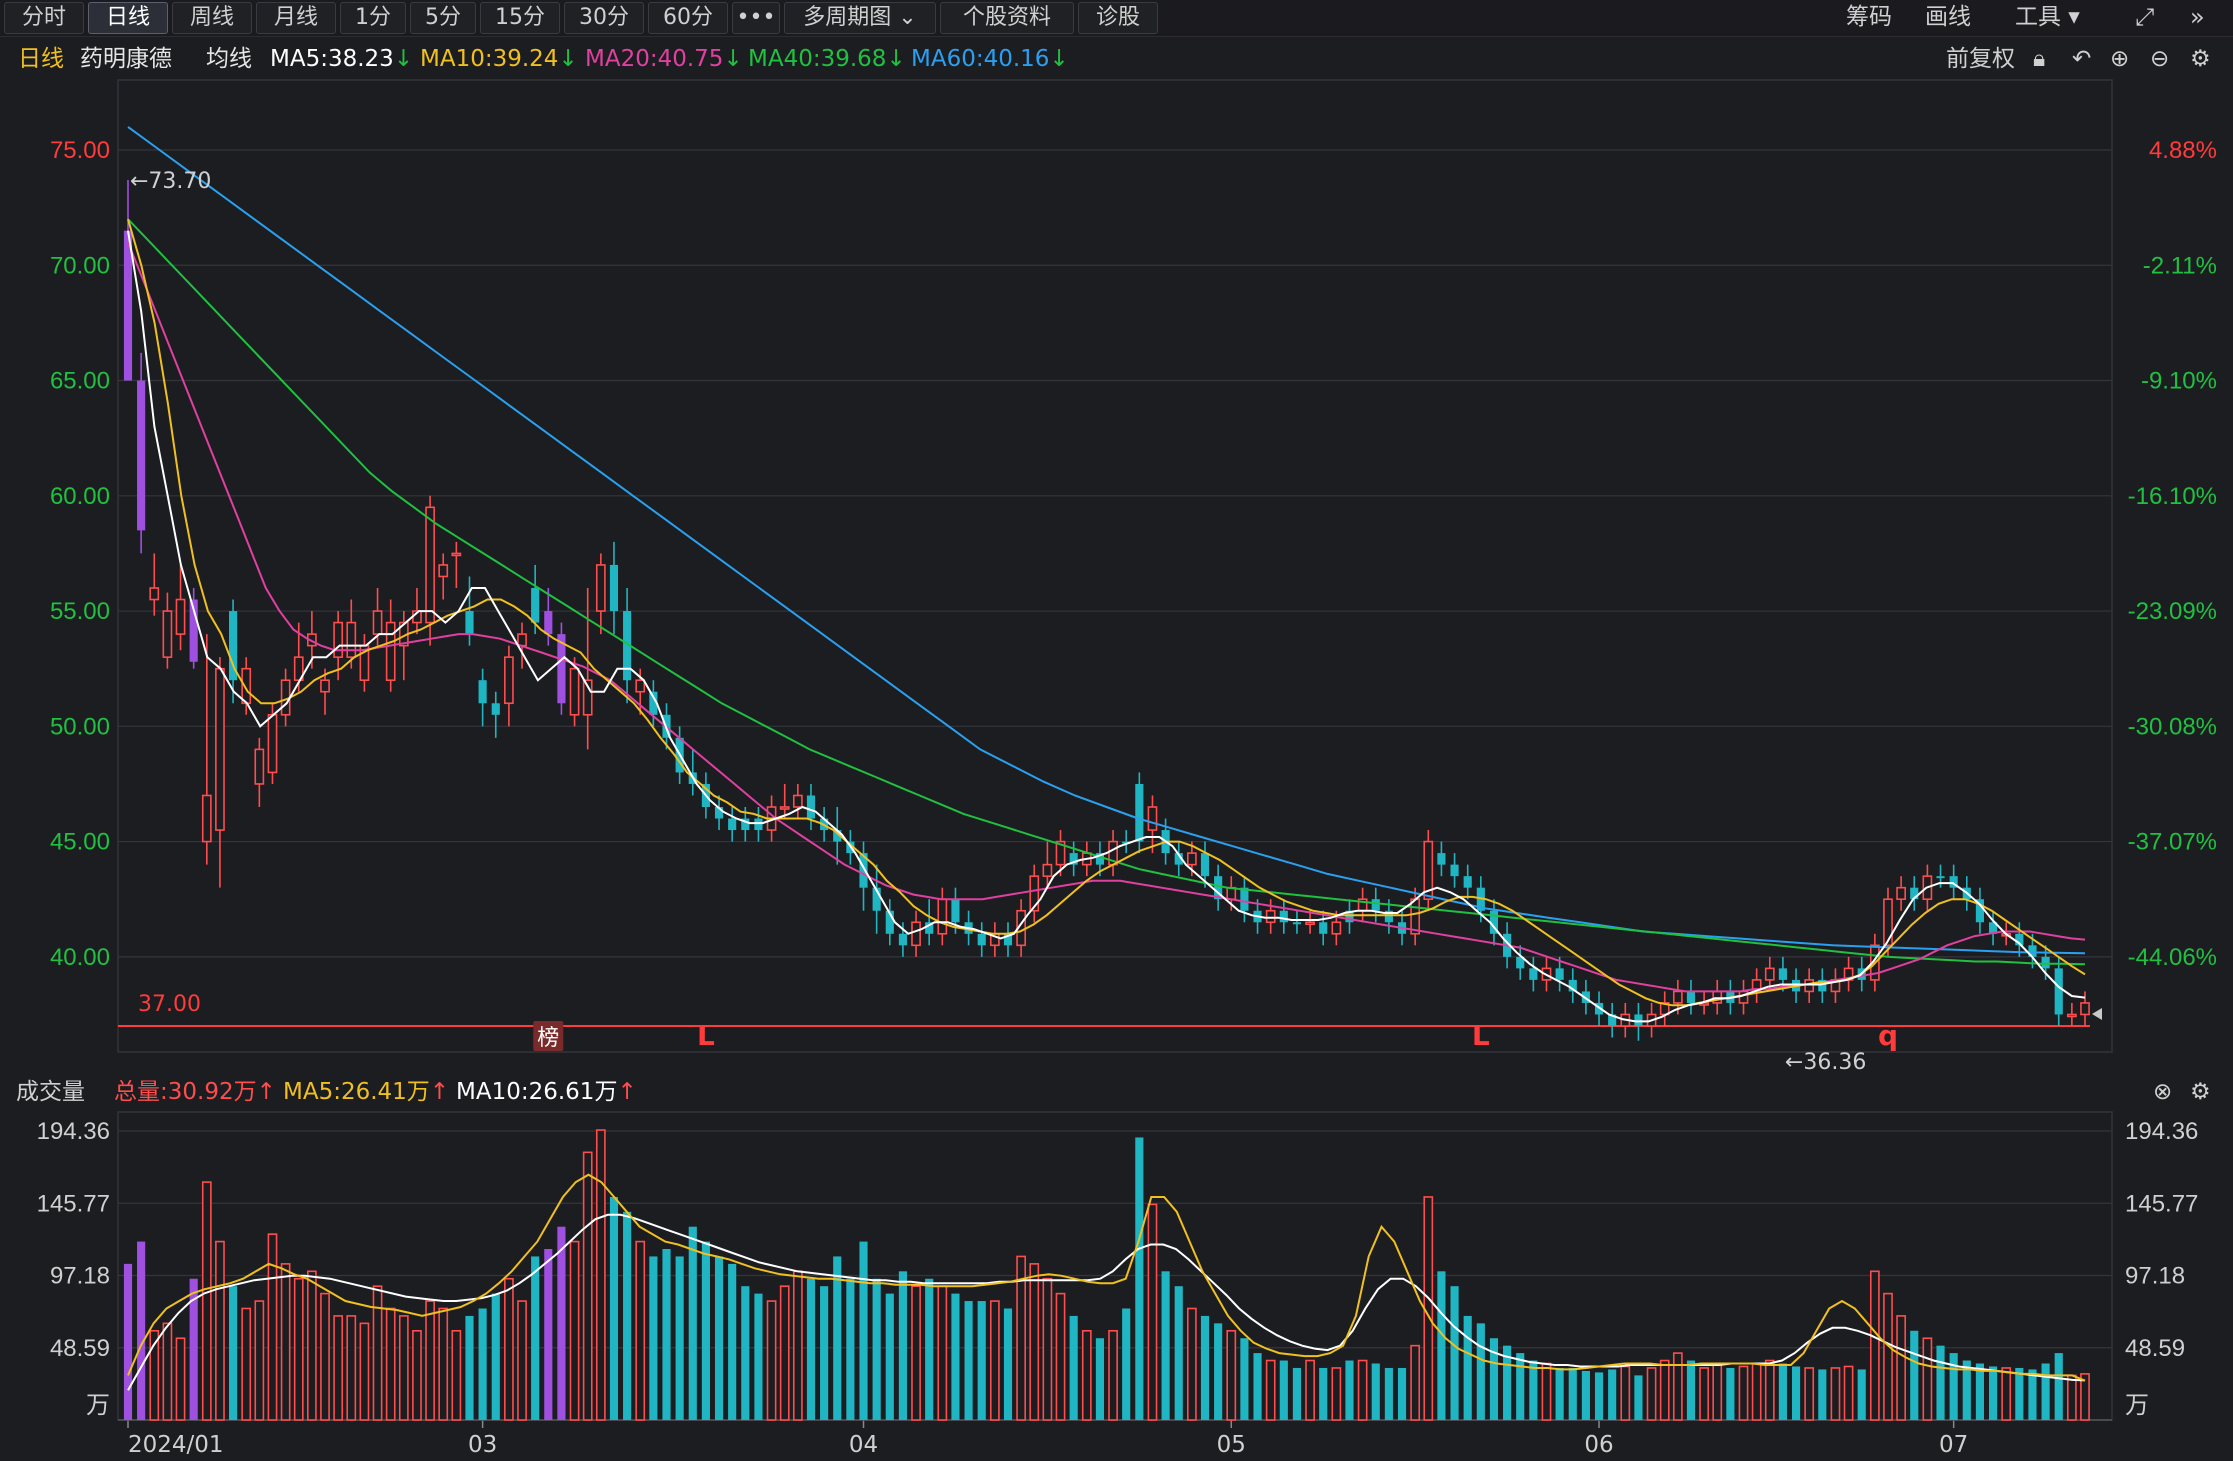 The image size is (2233, 1461). I want to click on pct-tick-label: -2.11%, so click(2180, 265).